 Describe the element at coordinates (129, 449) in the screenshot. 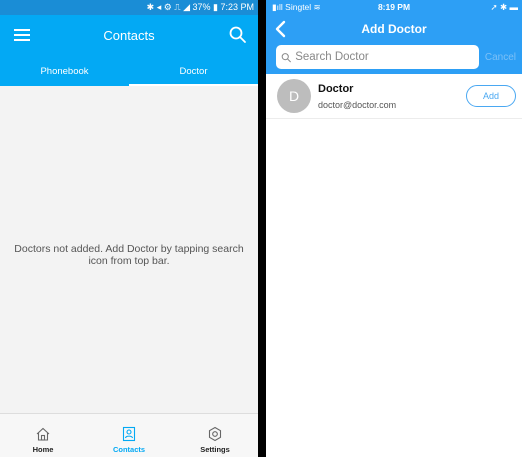

I see `nav-contacts-label: Contacts` at that location.